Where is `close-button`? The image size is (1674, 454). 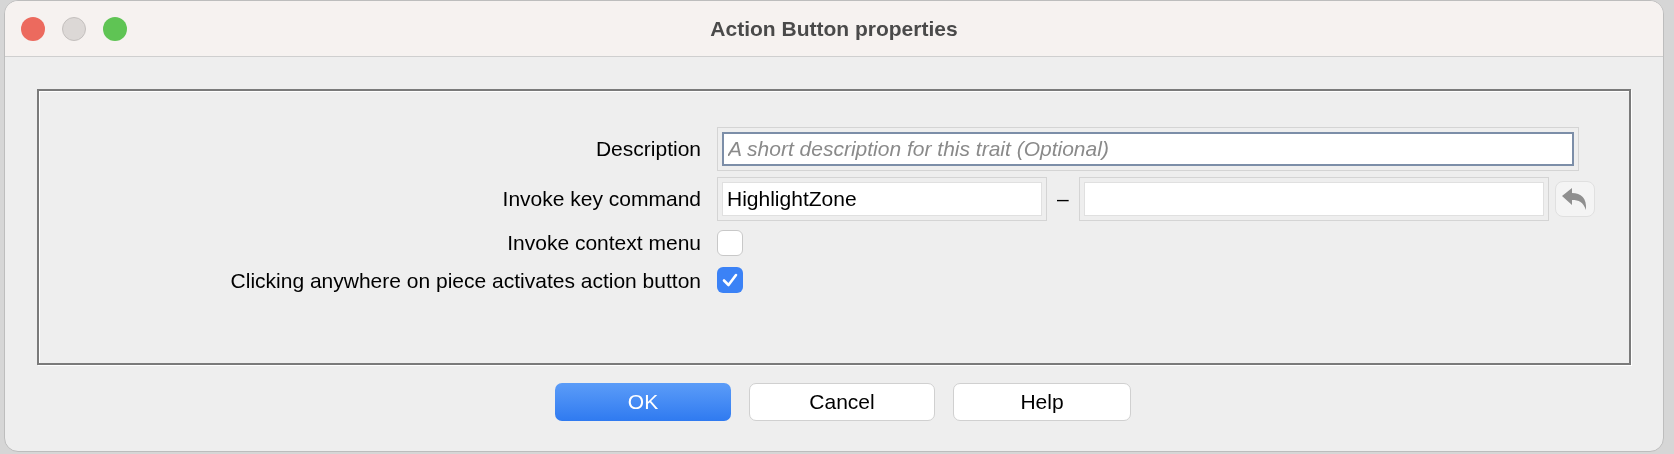 close-button is located at coordinates (33, 28).